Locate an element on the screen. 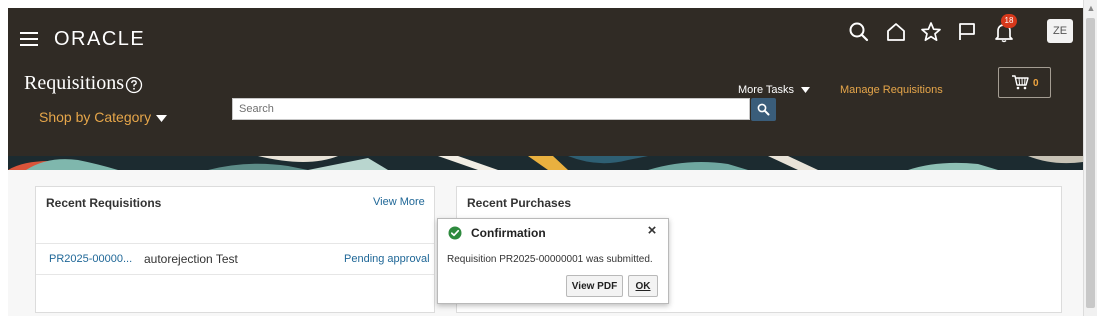 The height and width of the screenshot is (316, 1097). cart-count: 0 is located at coordinates (1036, 83).